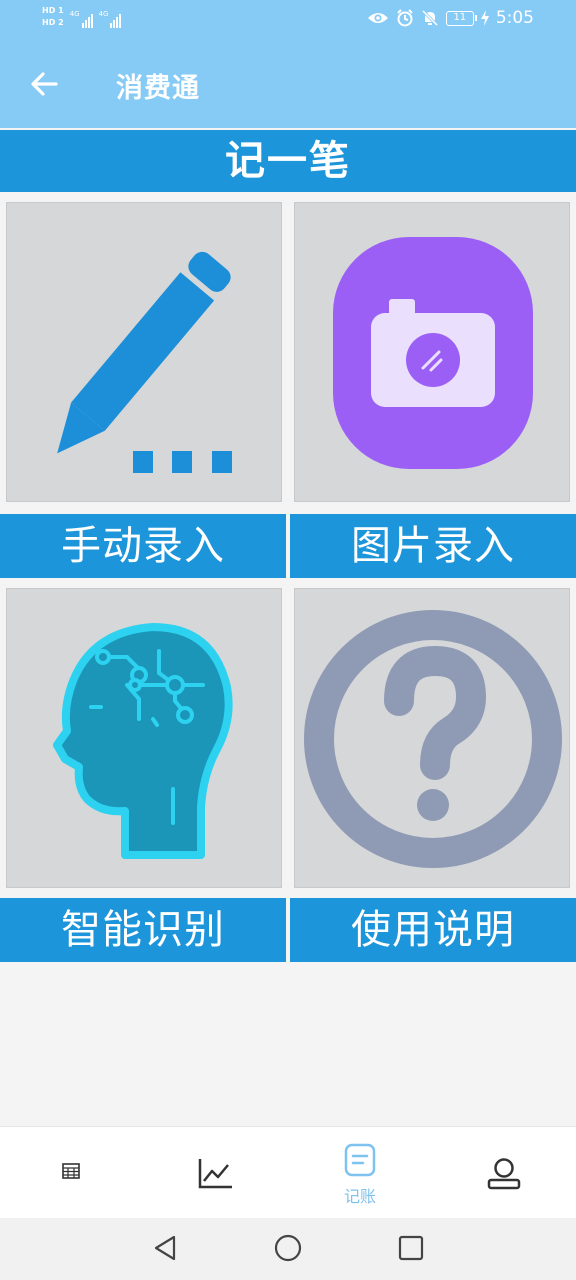 This screenshot has height=1280, width=576. Describe the element at coordinates (377, 18) in the screenshot. I see `eye-icon` at that location.